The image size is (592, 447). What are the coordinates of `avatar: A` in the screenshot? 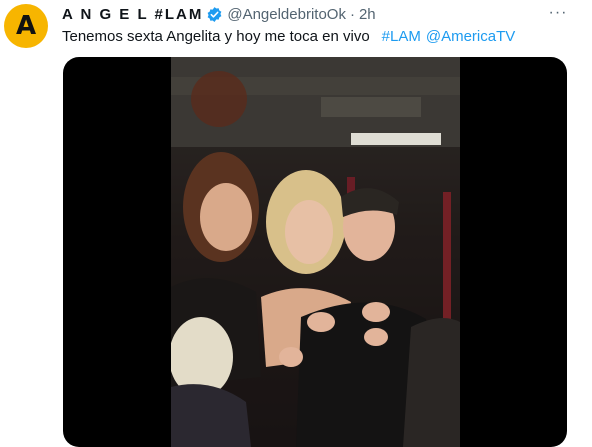 It's located at (26, 26).